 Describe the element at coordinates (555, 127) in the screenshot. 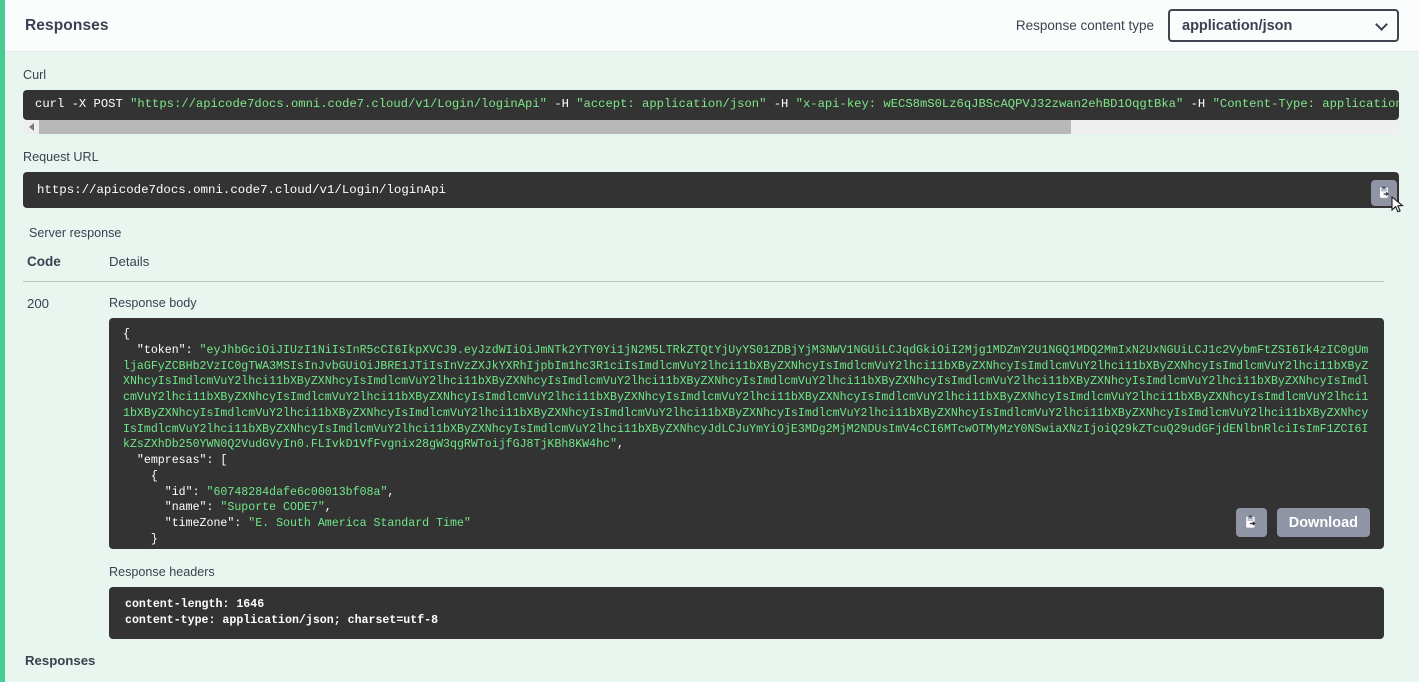

I see `scrollbar-thumb` at that location.